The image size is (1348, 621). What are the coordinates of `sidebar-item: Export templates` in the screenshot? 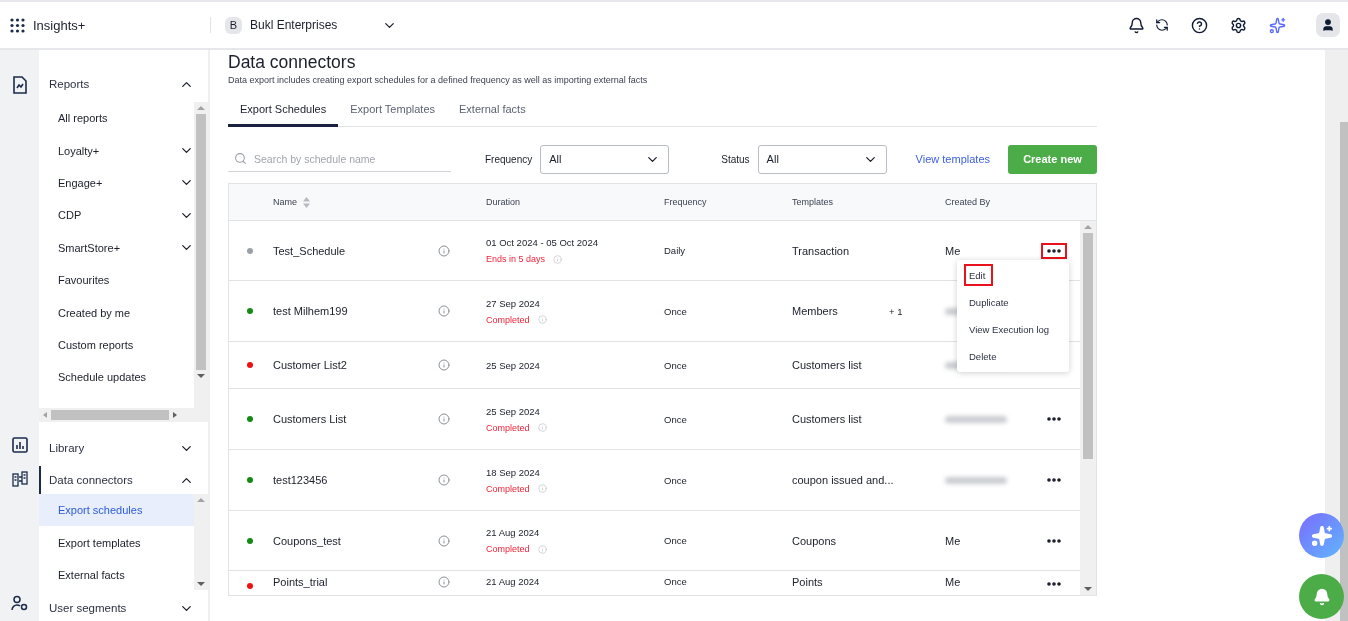 It's located at (116, 542).